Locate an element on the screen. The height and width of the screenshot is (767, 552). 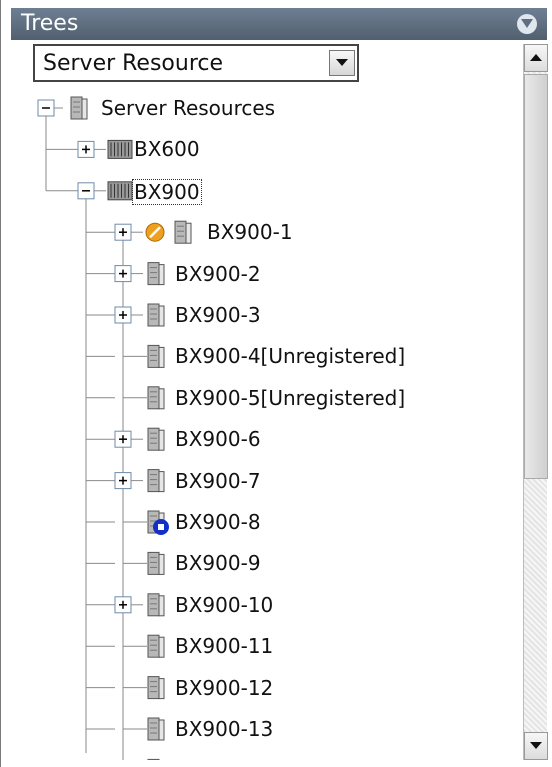
stopped-status-icon is located at coordinates (155, 232).